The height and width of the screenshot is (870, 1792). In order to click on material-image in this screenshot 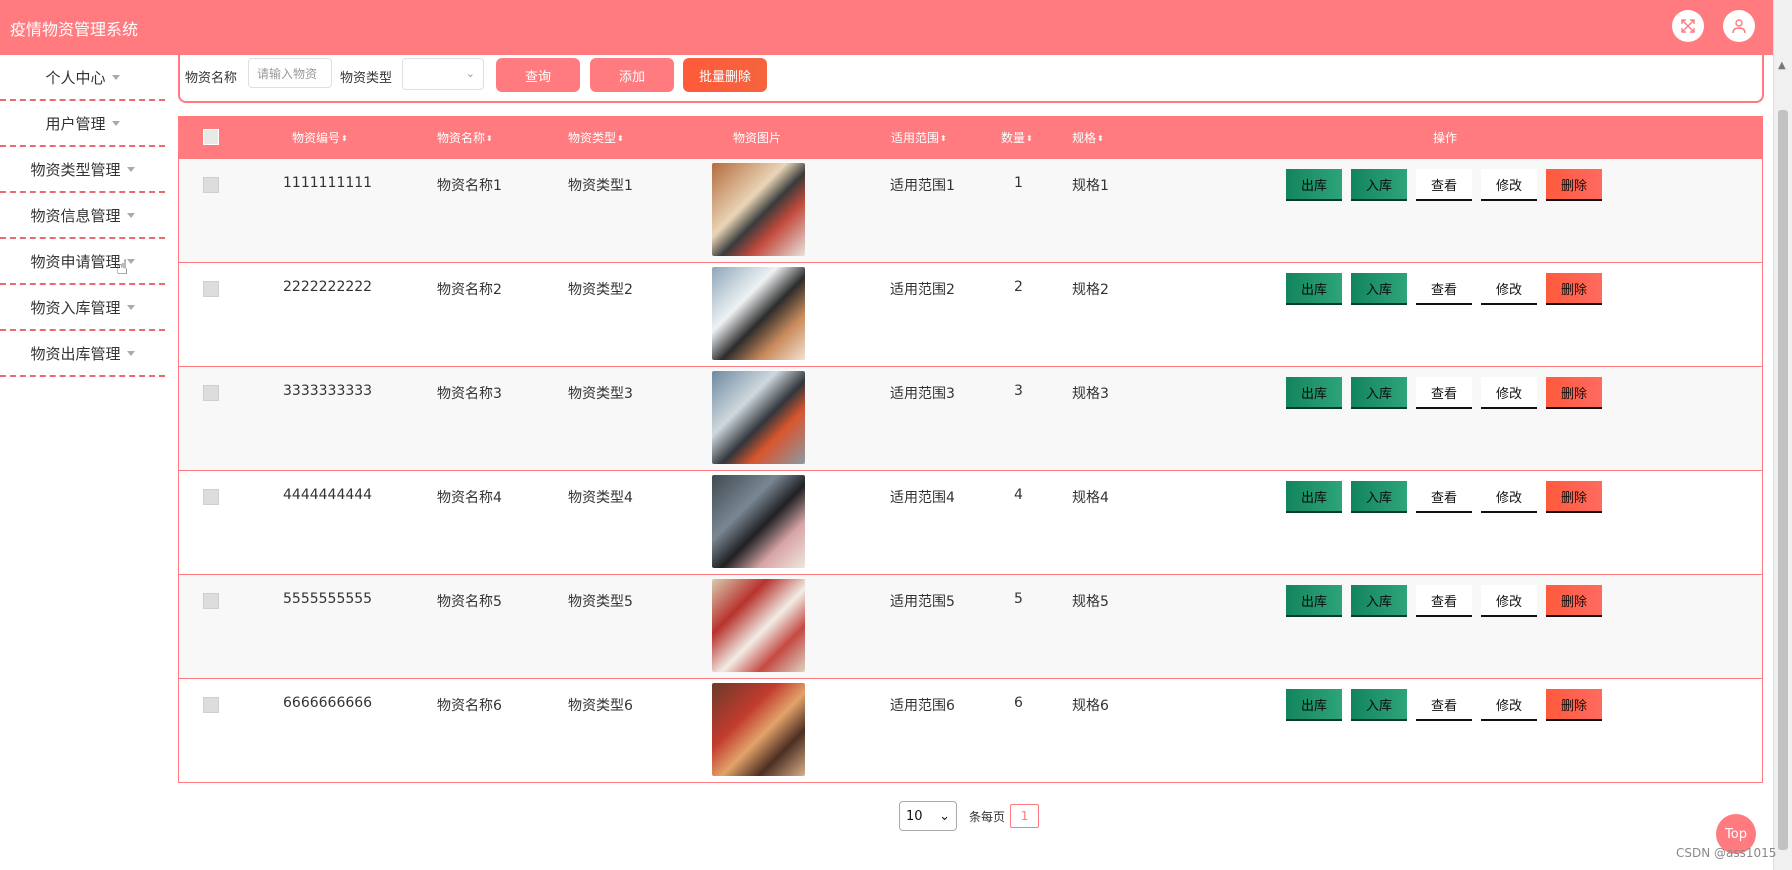, I will do `click(758, 313)`.